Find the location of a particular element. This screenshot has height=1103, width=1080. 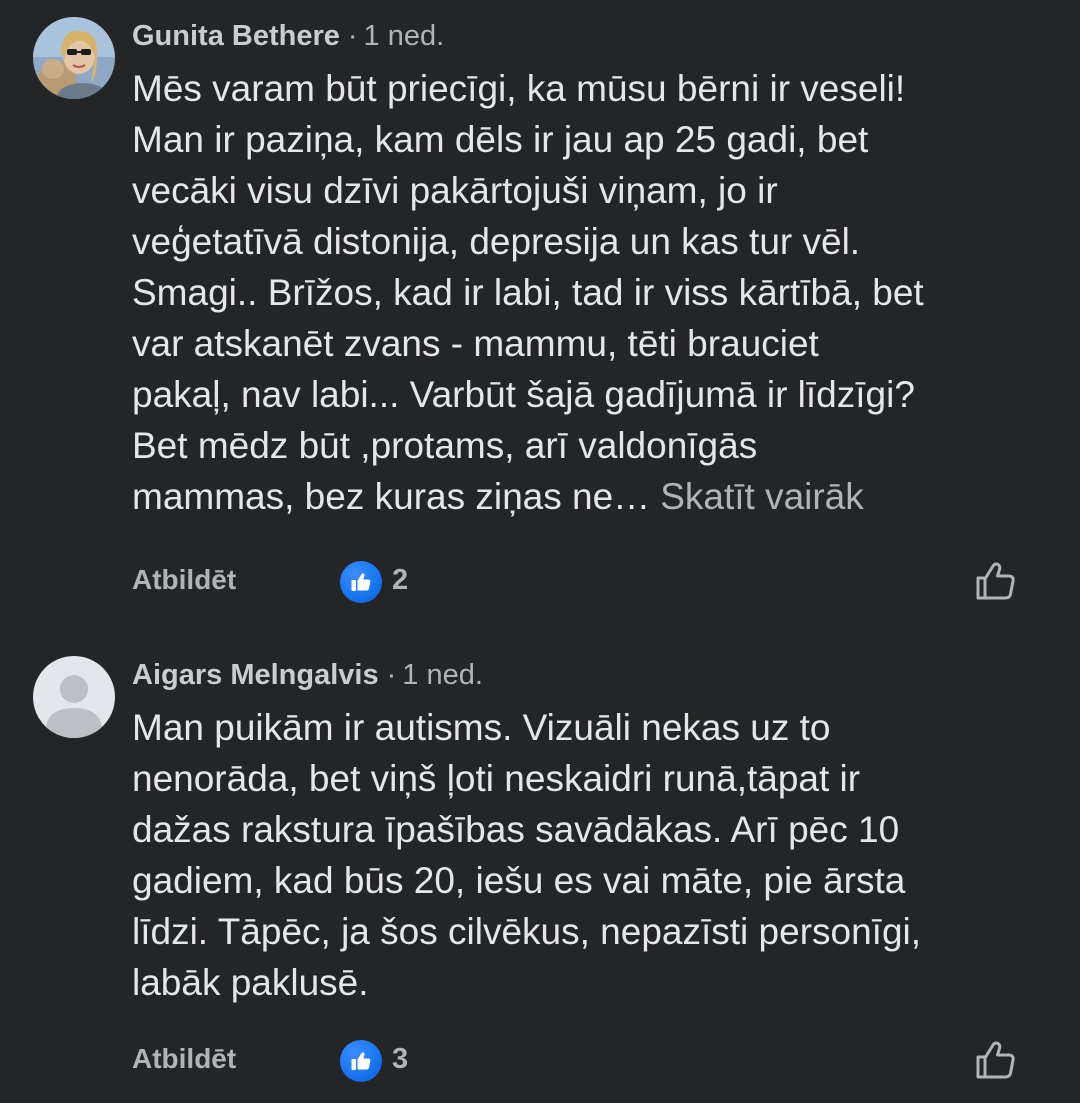

author-name: Aigars Melngalvis is located at coordinates (255, 675).